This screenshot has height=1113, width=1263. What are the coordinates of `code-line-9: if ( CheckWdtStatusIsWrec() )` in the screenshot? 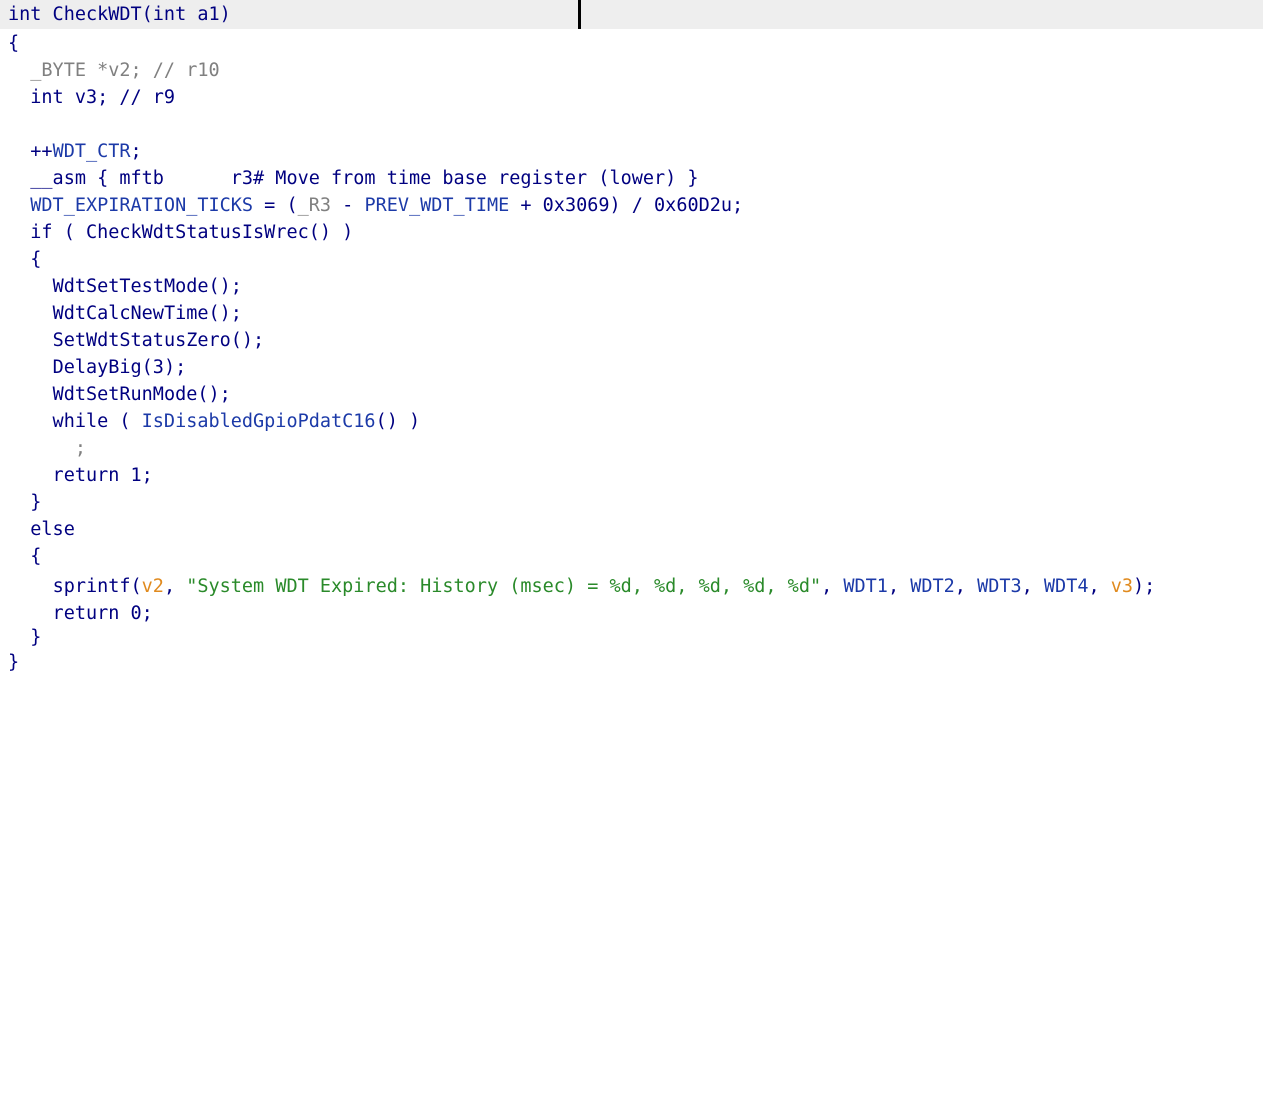 It's located at (180, 232).